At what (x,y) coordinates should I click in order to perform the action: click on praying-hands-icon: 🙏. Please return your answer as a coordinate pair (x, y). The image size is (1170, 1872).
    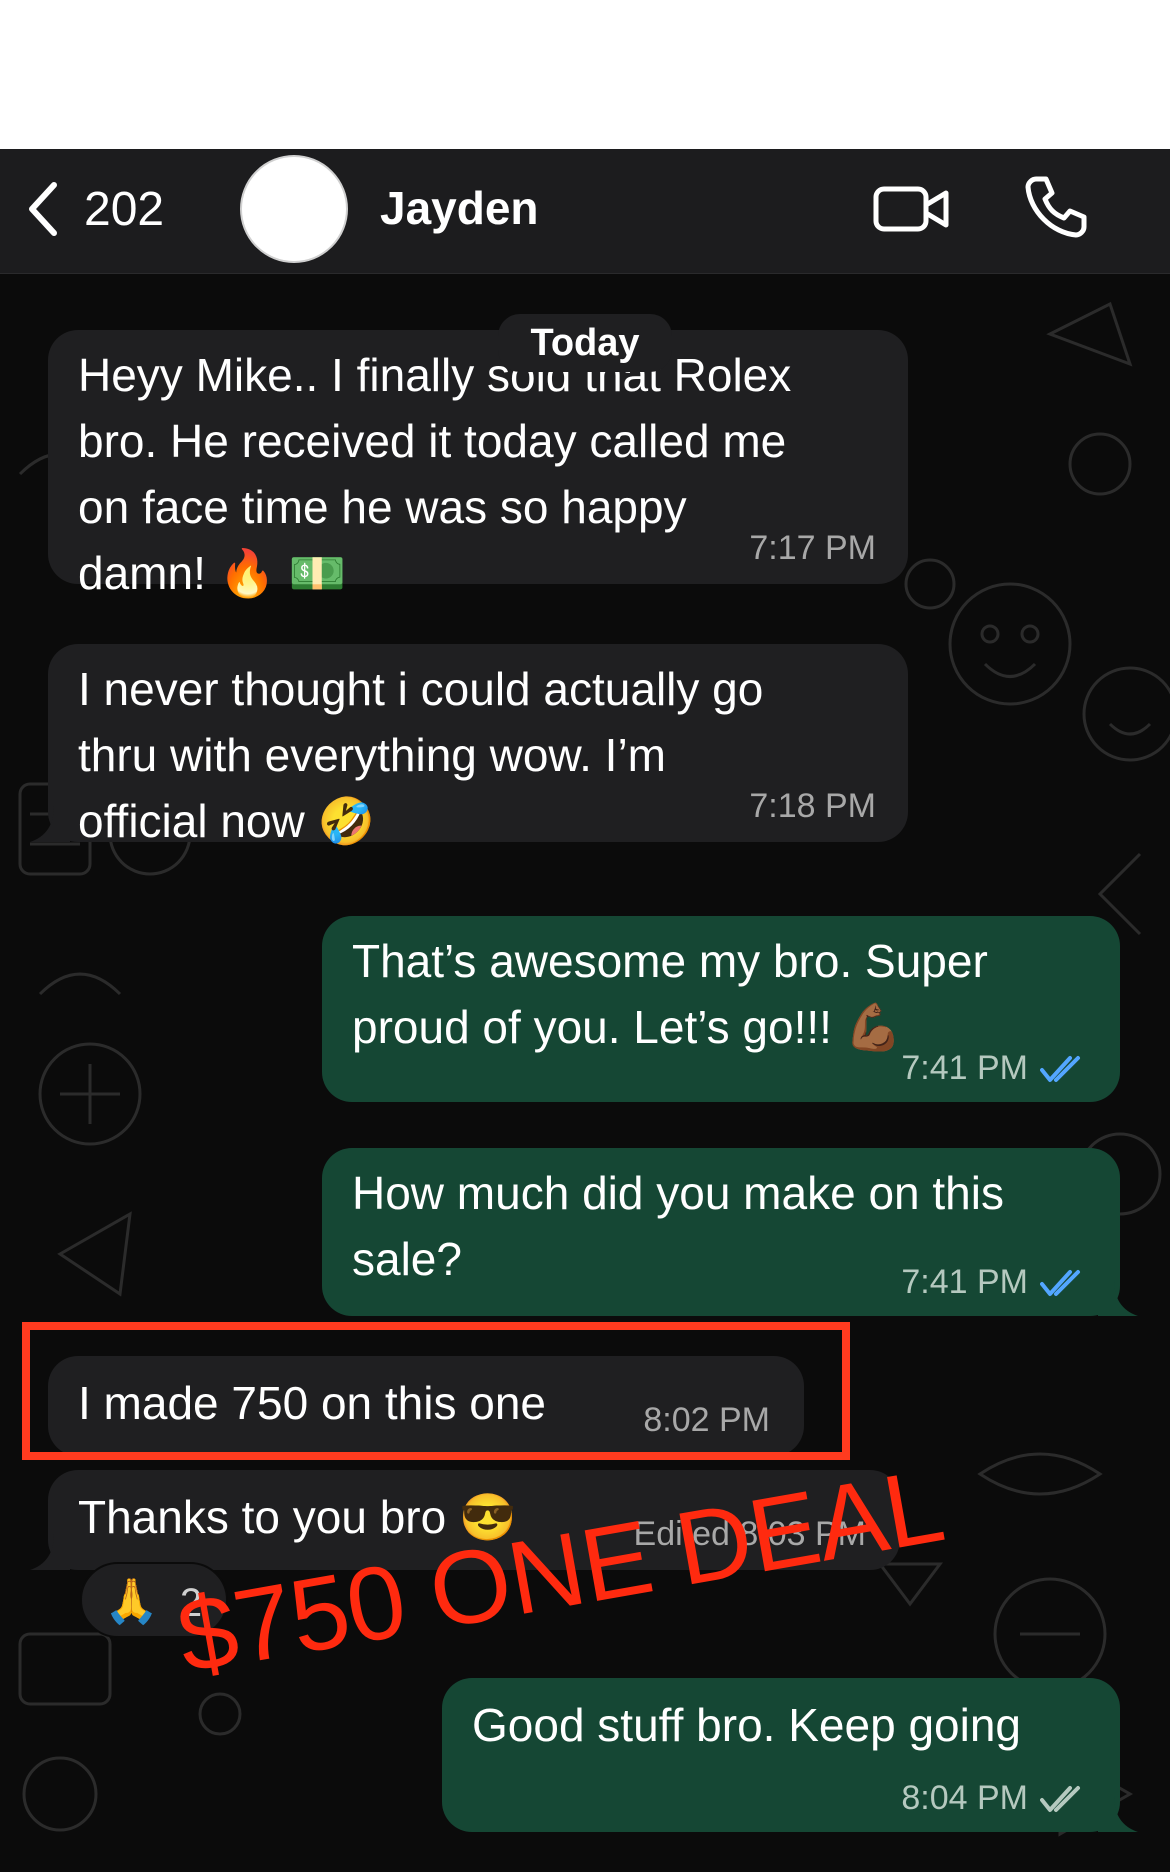
    Looking at the image, I should click on (131, 1601).